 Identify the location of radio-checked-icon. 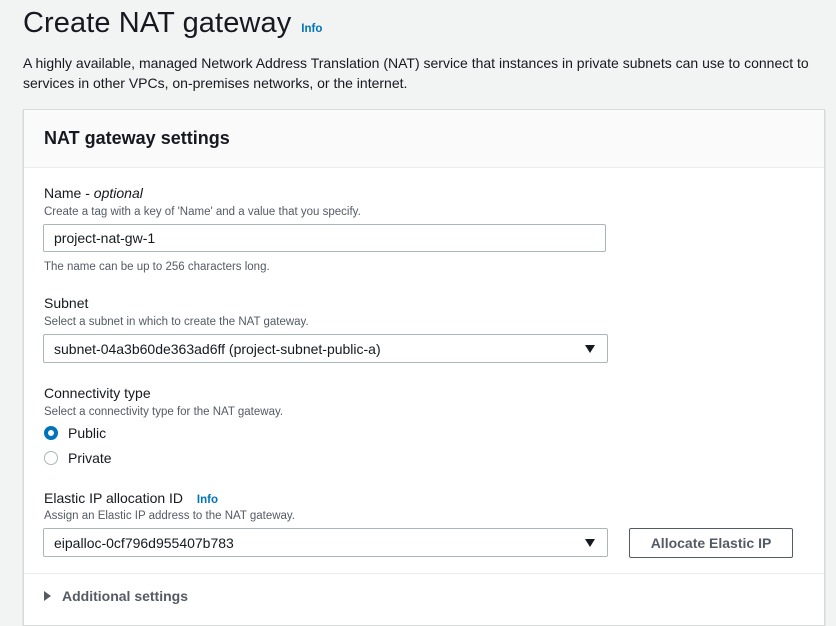
(51, 433).